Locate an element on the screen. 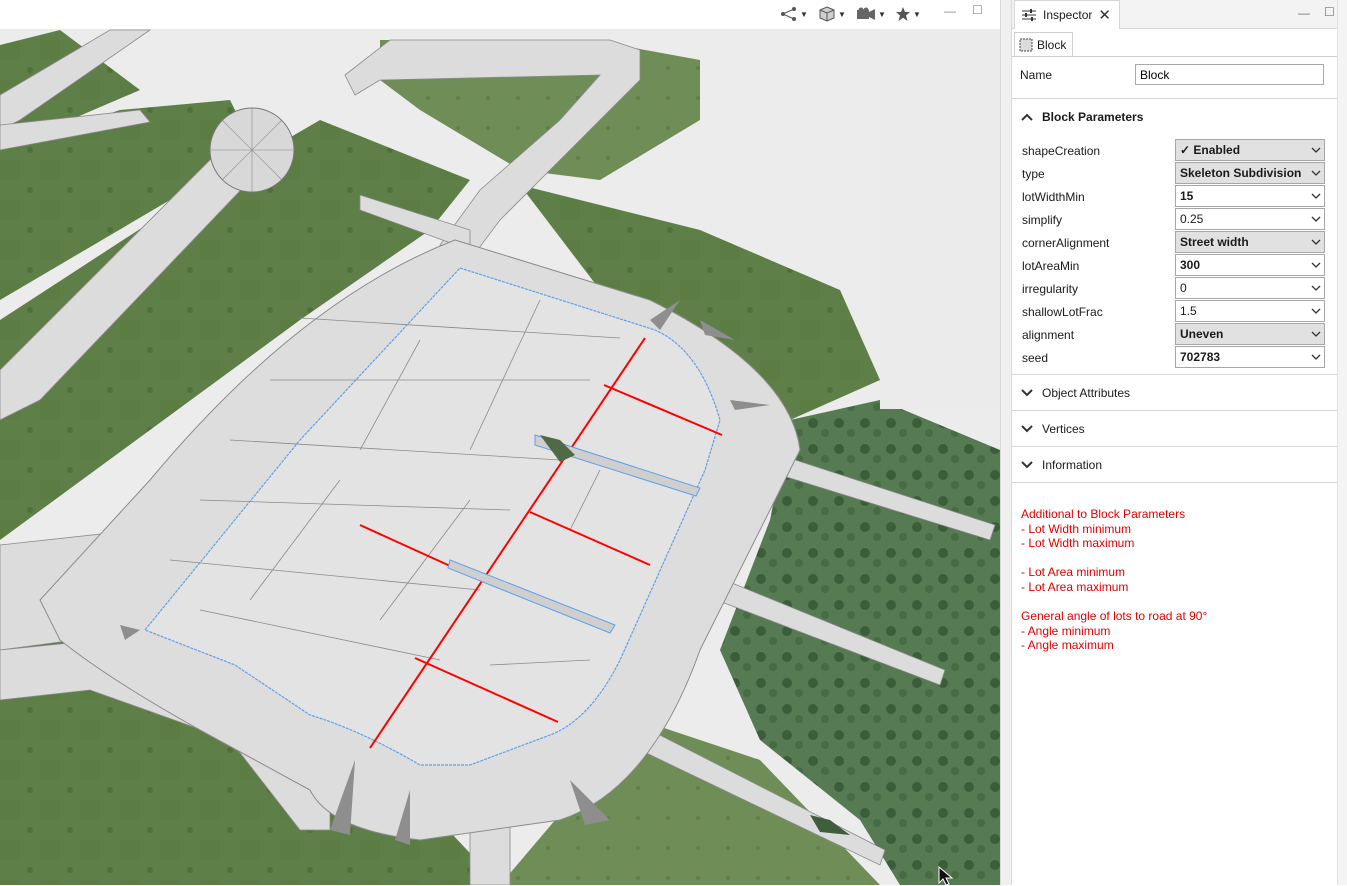 This screenshot has height=886, width=1347. mouse-cursor-icon is located at coordinates (946, 876).